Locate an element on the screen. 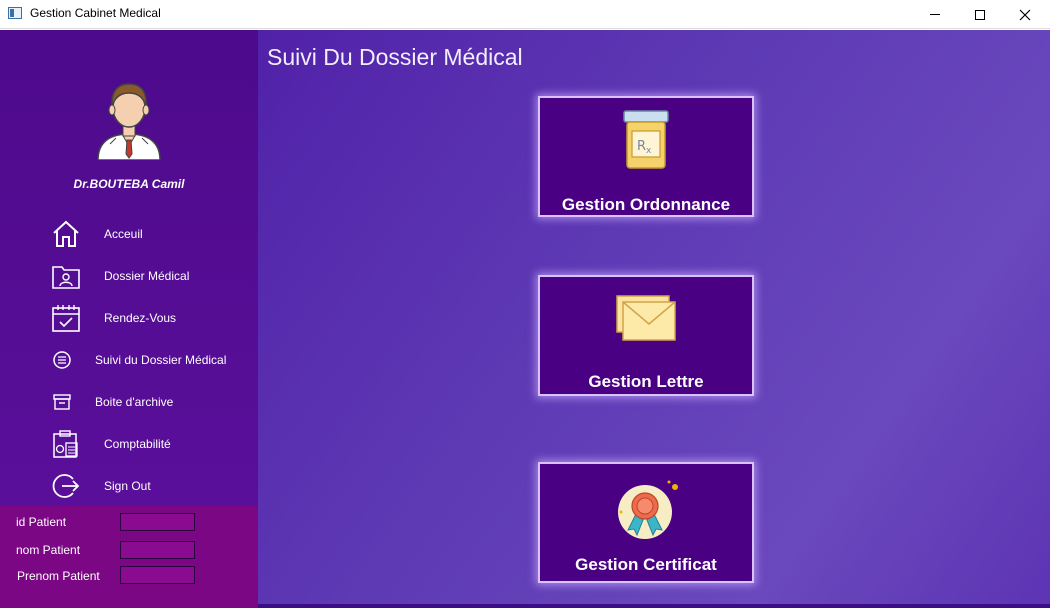  gestion-lettre-button: Gestion Lettre is located at coordinates (646, 335).